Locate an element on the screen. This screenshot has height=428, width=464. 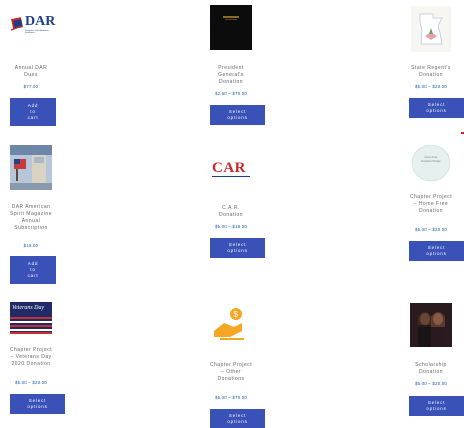
donation-coin-image: $ is located at coordinates (230, 325).